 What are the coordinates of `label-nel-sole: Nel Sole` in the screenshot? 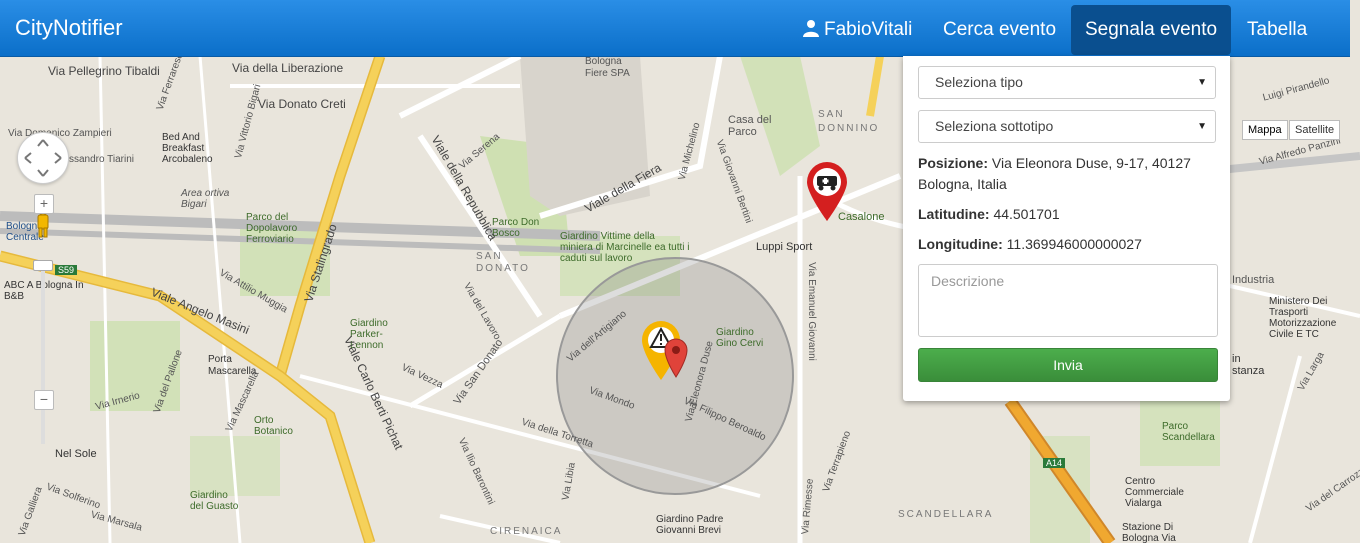 It's located at (76, 454).